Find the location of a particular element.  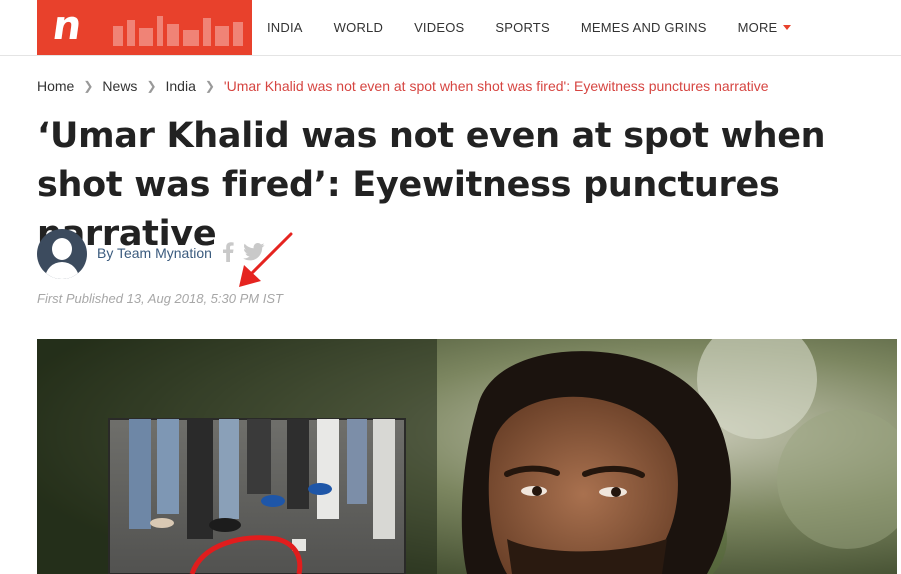

user-avatar-icon is located at coordinates (62, 254).